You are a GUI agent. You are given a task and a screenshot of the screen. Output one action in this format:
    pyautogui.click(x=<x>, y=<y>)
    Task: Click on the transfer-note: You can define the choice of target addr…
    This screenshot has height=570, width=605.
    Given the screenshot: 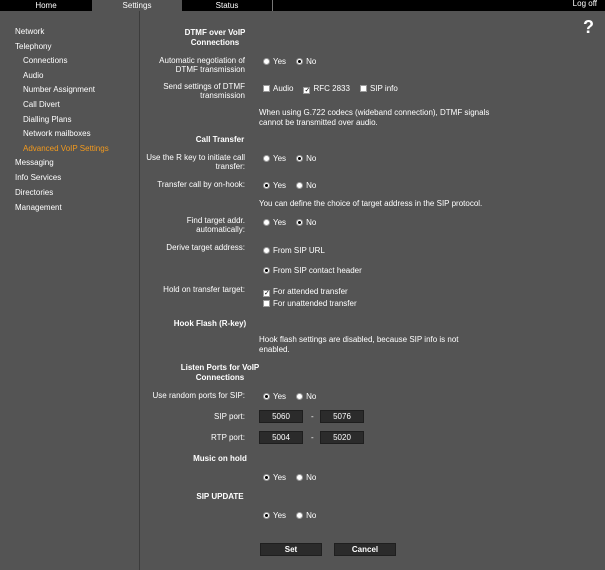 What is the action you would take?
    pyautogui.click(x=371, y=203)
    